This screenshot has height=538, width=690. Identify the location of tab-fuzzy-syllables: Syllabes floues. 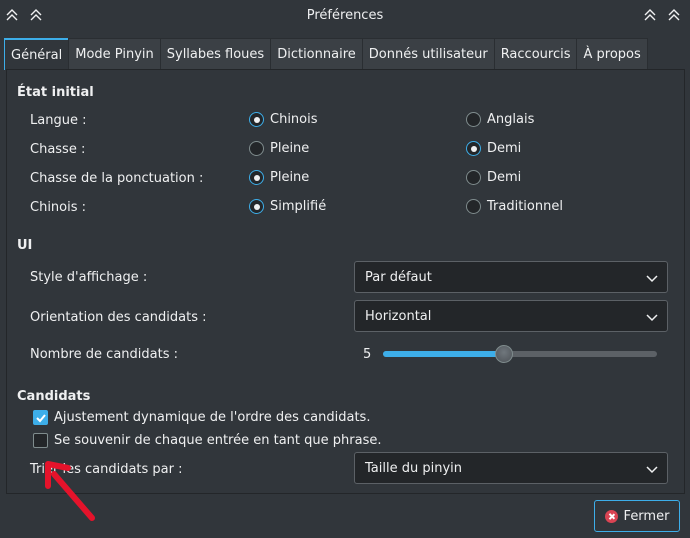
(215, 54).